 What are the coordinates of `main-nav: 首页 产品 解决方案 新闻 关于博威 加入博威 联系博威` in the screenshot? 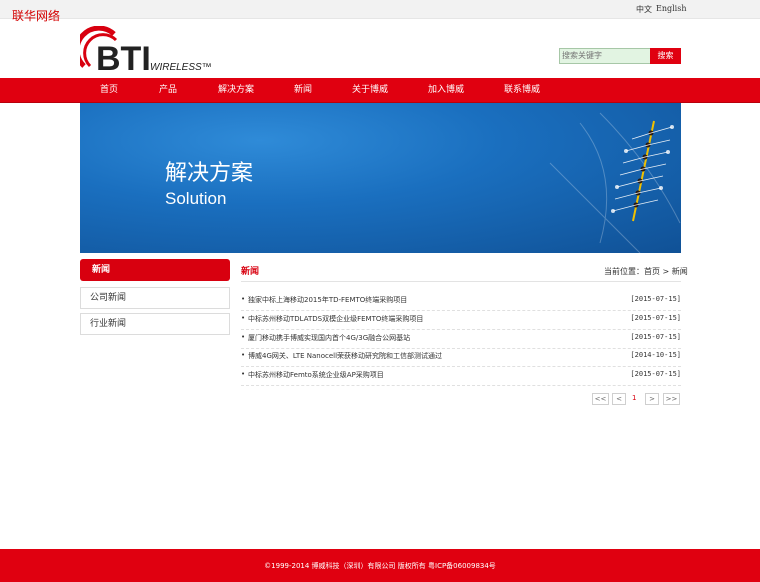 It's located at (380, 90).